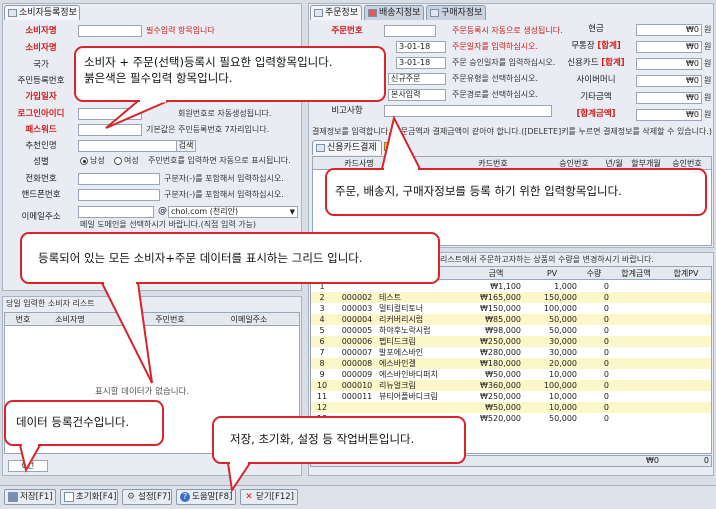 The image size is (716, 509). What do you see at coordinates (41, 65) in the screenshot?
I see `country-label: 국가` at bounding box center [41, 65].